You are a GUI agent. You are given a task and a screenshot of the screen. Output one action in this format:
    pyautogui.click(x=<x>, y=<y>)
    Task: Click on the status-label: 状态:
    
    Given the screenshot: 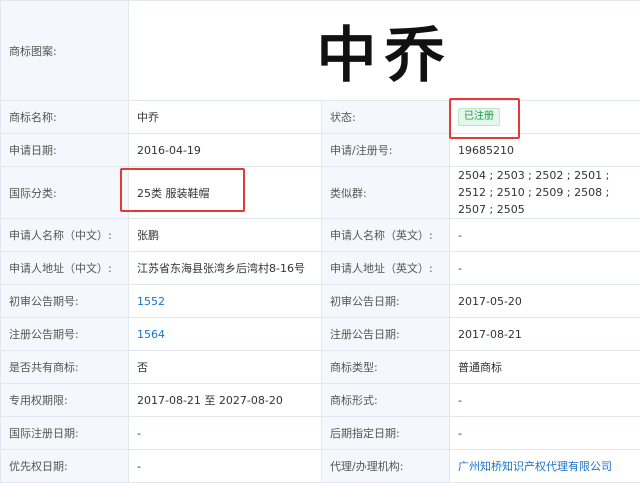 What is the action you would take?
    pyautogui.click(x=386, y=117)
    